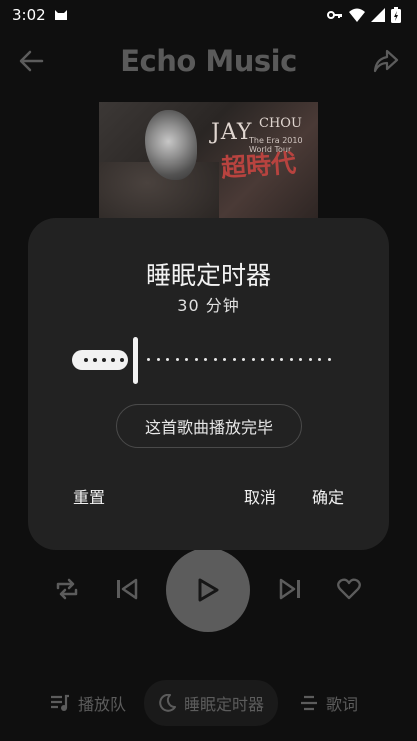 The height and width of the screenshot is (741, 417). I want to click on skip-previous-icon, so click(127, 589).